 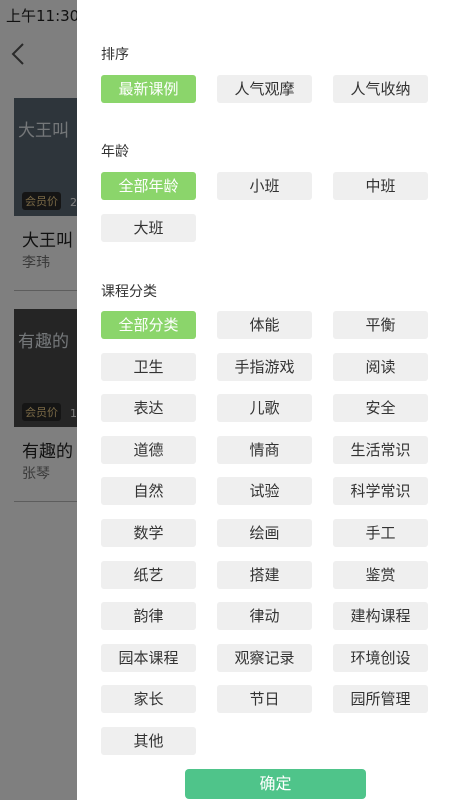 I want to click on age-option-chip: 中班, so click(x=380, y=186).